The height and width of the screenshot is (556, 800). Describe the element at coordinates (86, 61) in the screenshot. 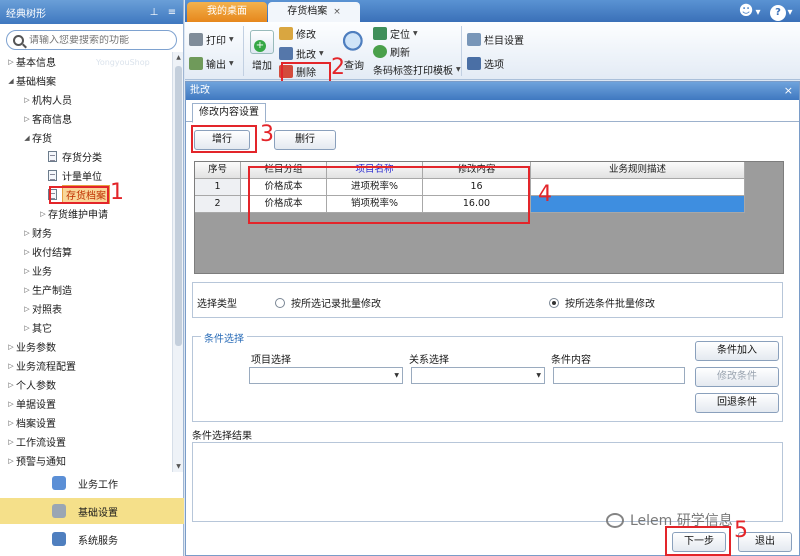

I see `tree-item: ▷ 基本信息` at that location.